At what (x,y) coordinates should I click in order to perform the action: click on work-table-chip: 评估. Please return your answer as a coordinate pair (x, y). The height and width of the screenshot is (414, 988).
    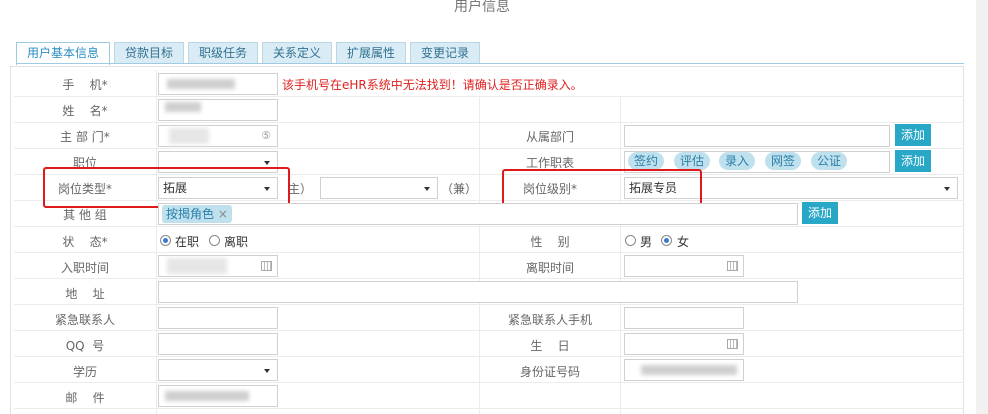
    Looking at the image, I should click on (692, 161).